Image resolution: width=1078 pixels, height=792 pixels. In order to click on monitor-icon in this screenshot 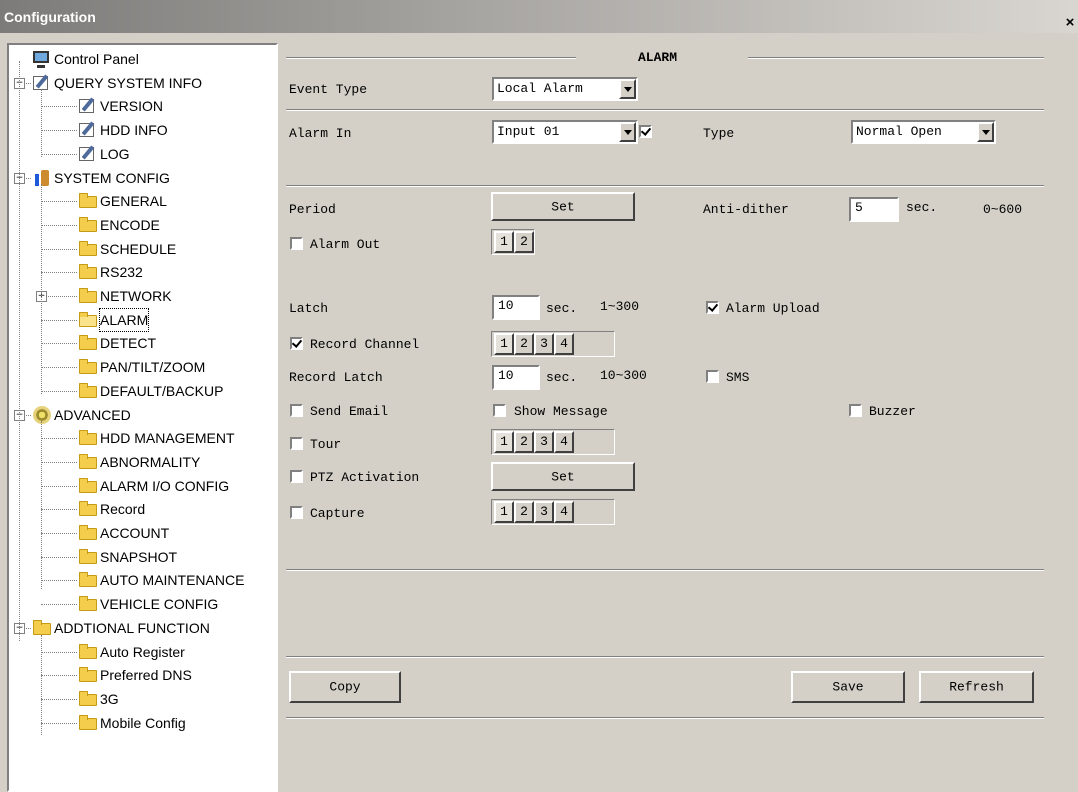, I will do `click(41, 59)`.